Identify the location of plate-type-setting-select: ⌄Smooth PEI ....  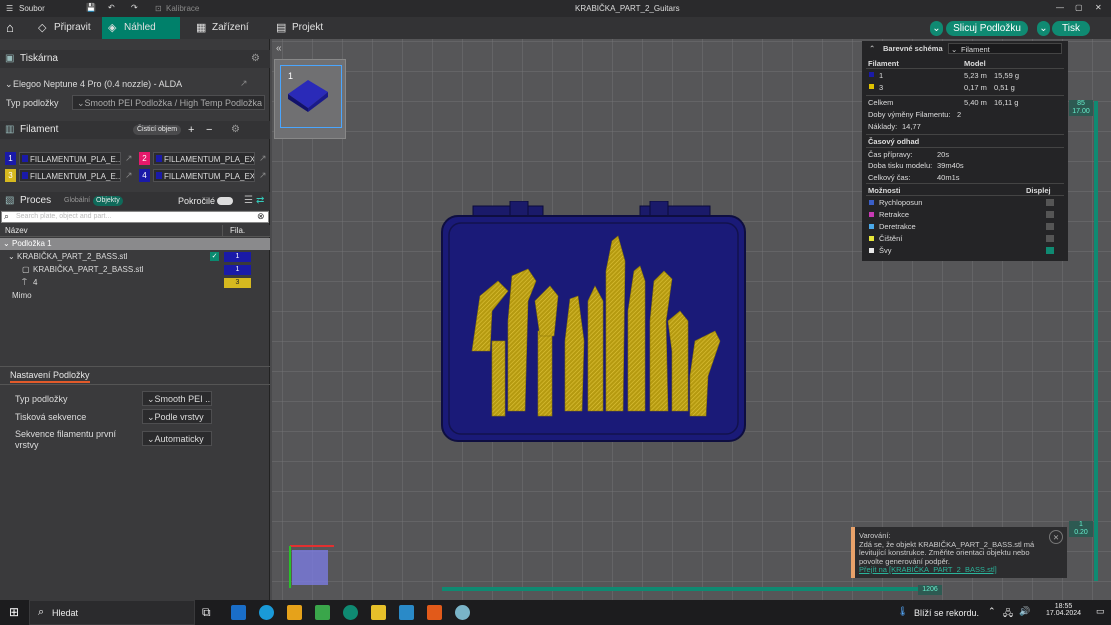
(177, 398).